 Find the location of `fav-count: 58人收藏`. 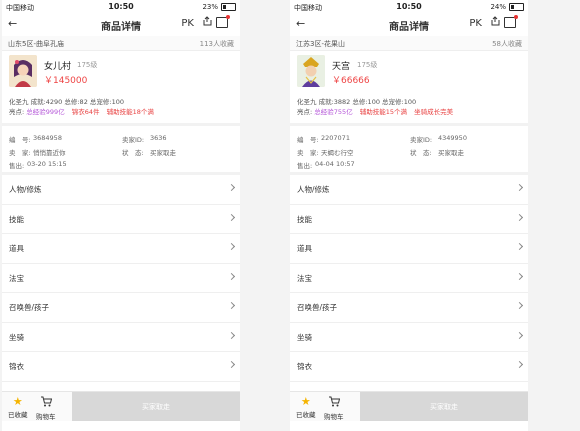

fav-count: 58人收藏 is located at coordinates (507, 44).